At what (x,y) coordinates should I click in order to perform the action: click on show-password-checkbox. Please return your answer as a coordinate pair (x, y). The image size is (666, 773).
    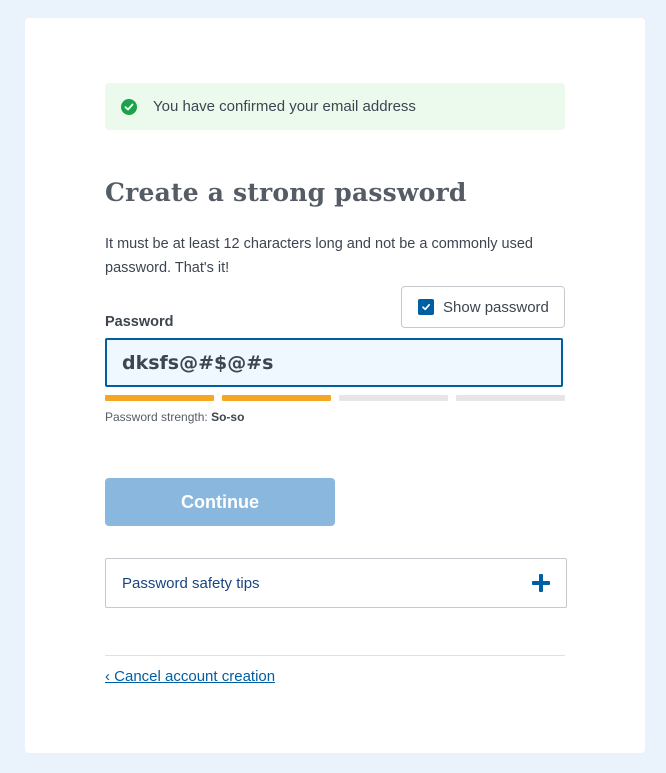
    Looking at the image, I should click on (426, 307).